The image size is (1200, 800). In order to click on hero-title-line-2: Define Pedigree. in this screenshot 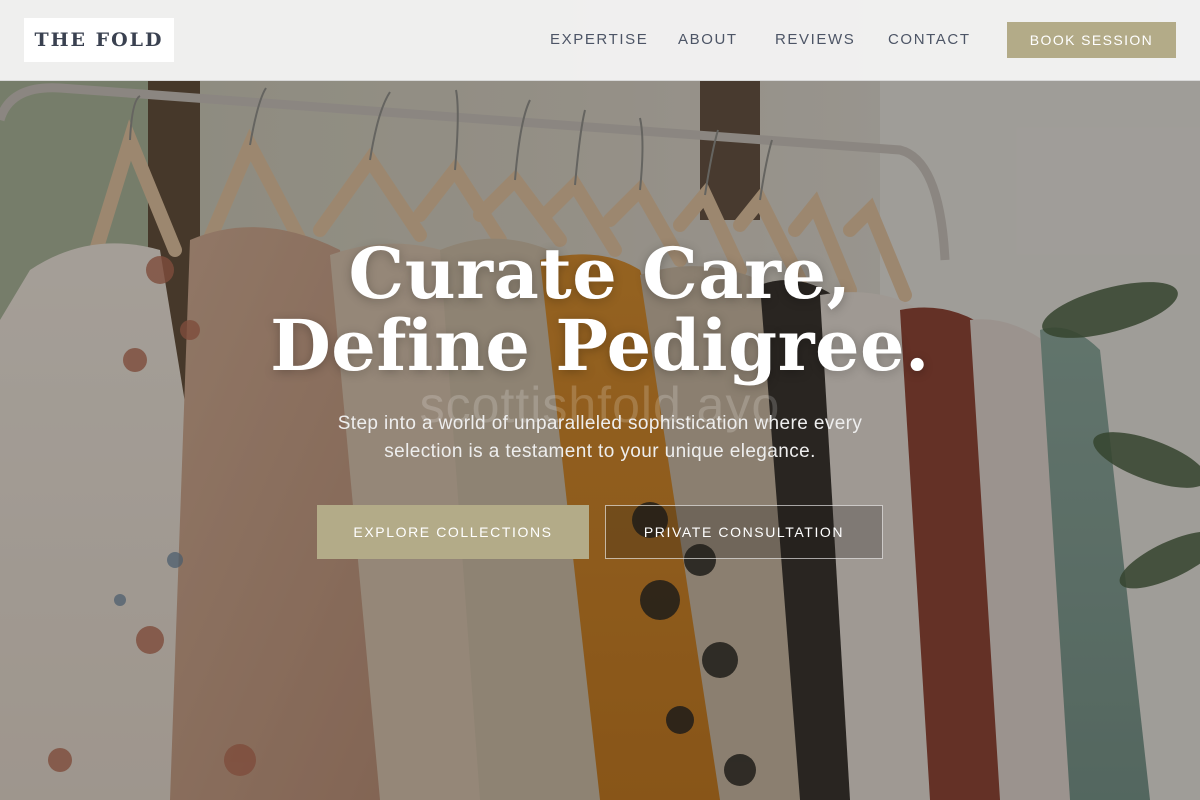, I will do `click(600, 345)`.